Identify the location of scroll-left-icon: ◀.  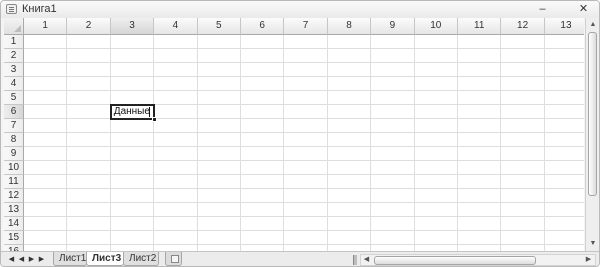
(366, 260).